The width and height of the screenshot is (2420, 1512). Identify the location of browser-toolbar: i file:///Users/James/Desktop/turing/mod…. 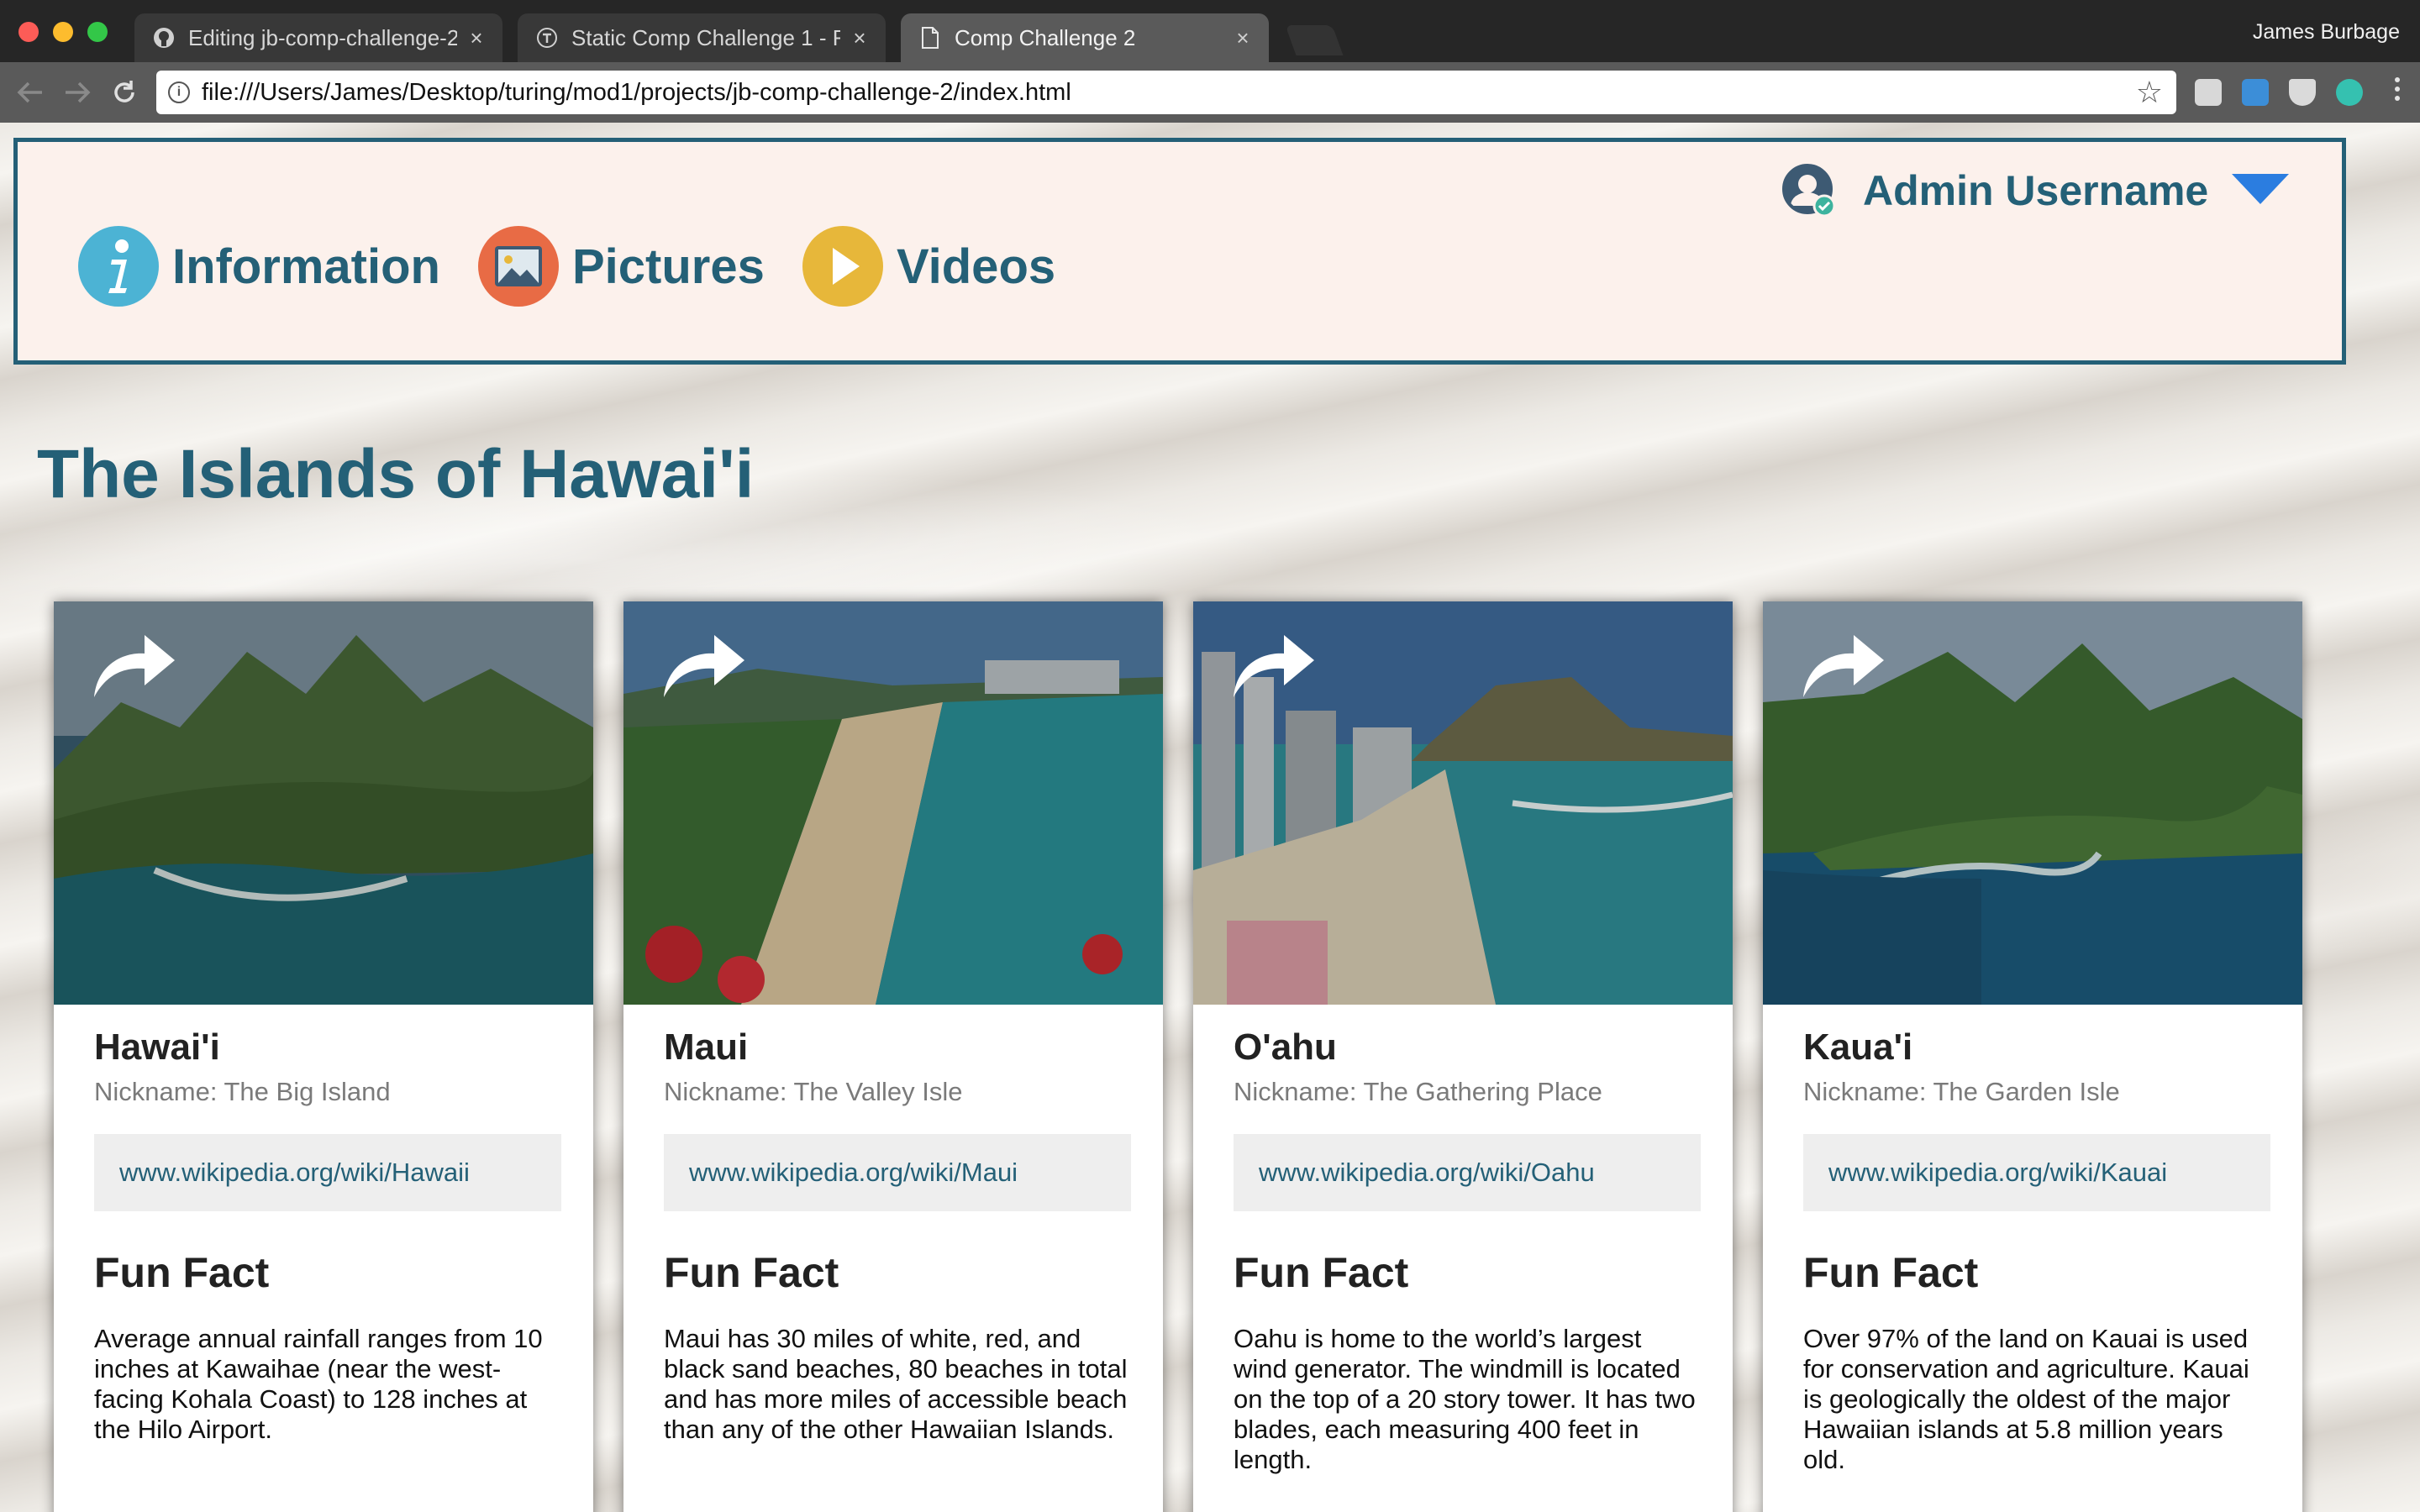
(1210, 92).